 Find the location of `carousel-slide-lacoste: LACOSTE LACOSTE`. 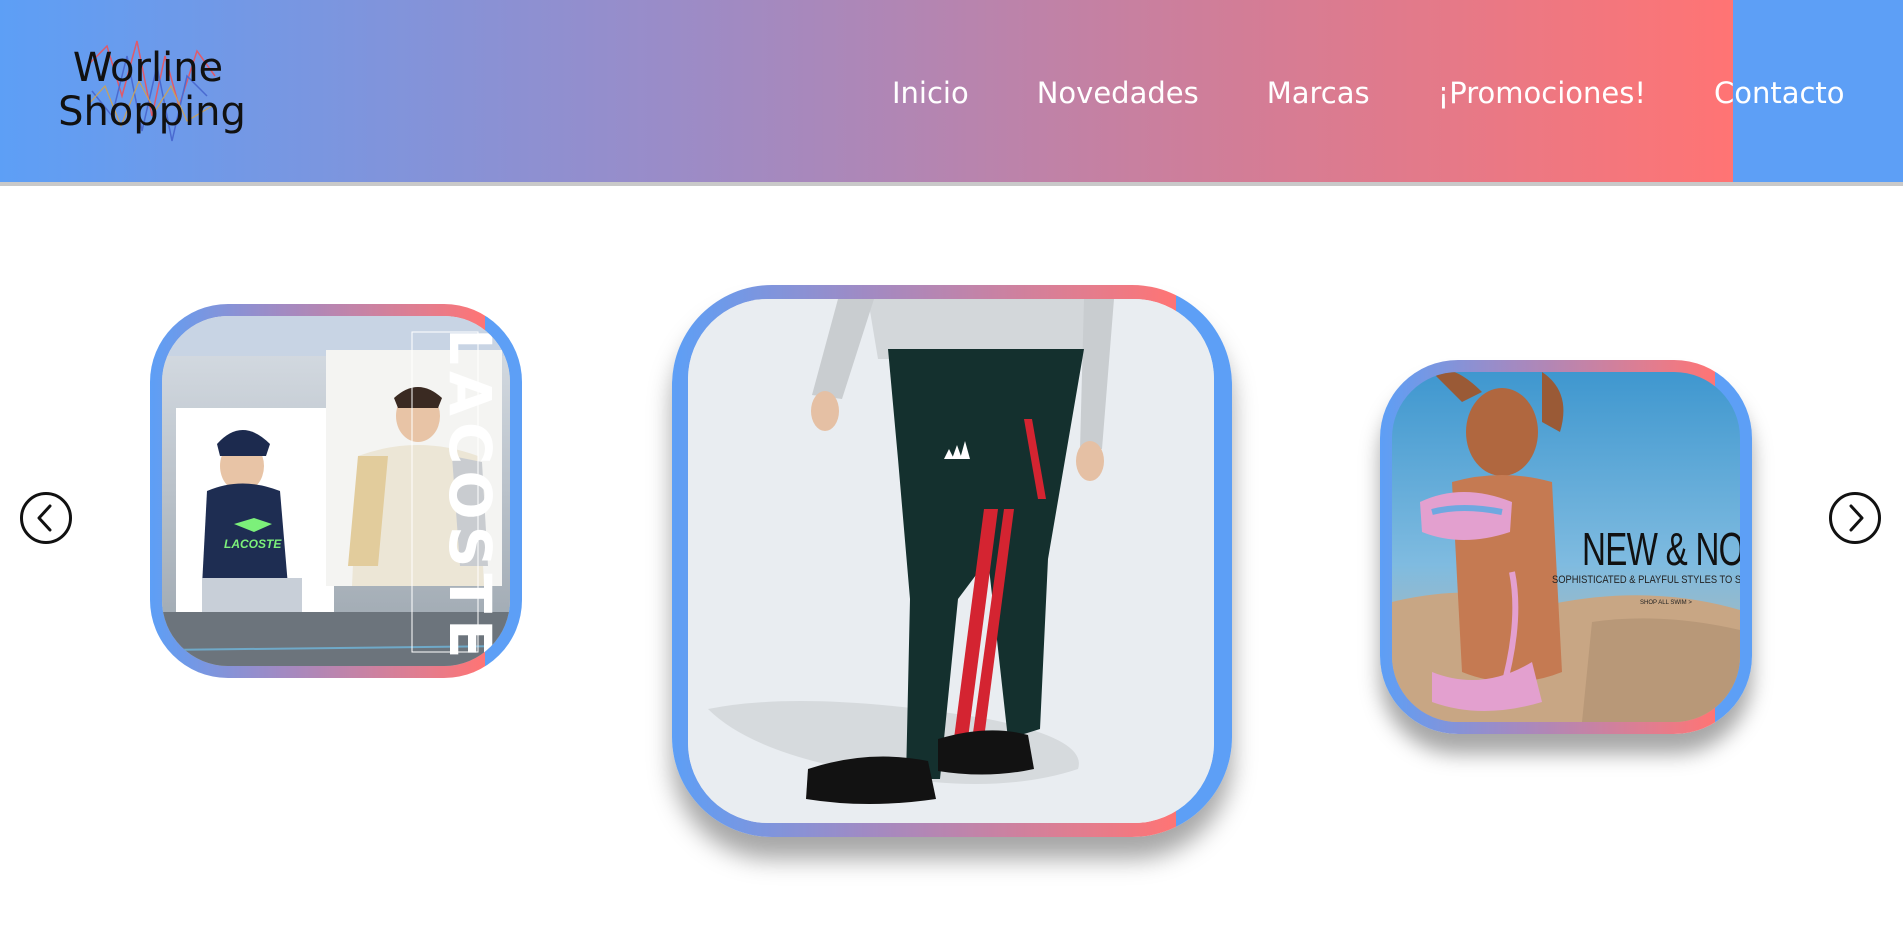

carousel-slide-lacoste: LACOSTE LACOSTE is located at coordinates (336, 491).